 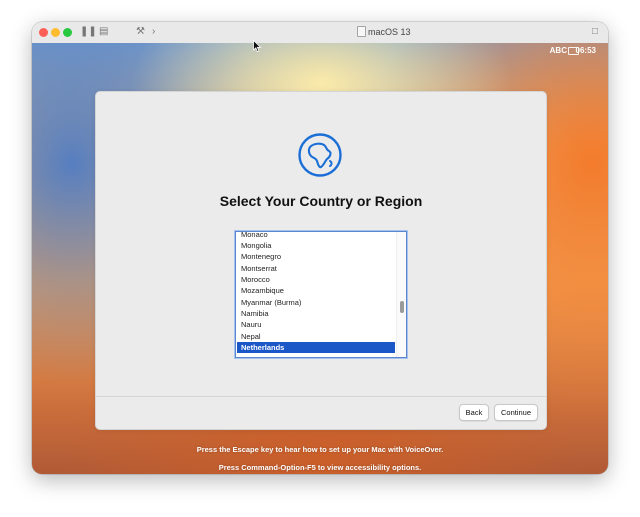 What do you see at coordinates (316, 324) in the screenshot?
I see `list-item: Nauru` at bounding box center [316, 324].